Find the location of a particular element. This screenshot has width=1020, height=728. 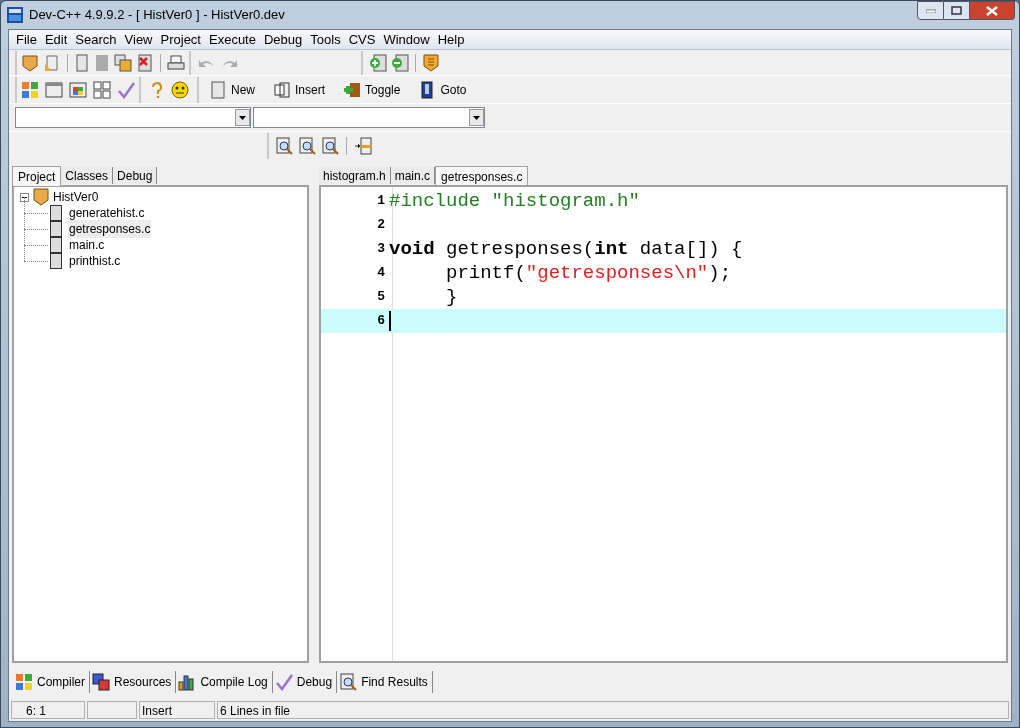

save-all-icon is located at coordinates (123, 62).